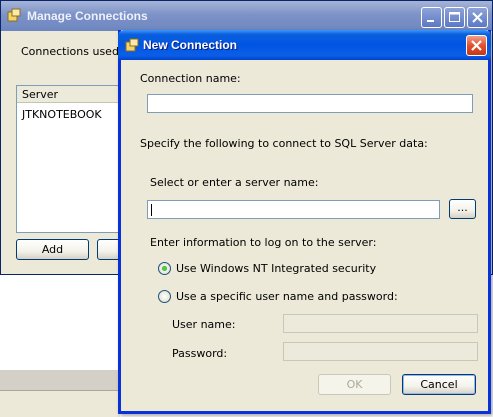 The image size is (493, 417). I want to click on radio-selected-dot, so click(164, 268).